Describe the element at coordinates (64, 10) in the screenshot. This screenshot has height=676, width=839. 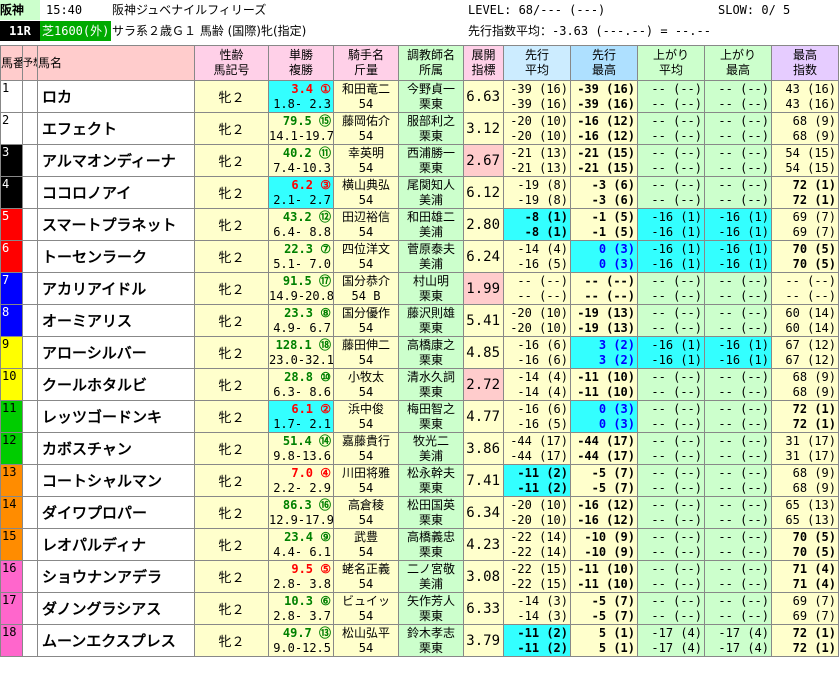
I see `post-time: 15:40` at that location.